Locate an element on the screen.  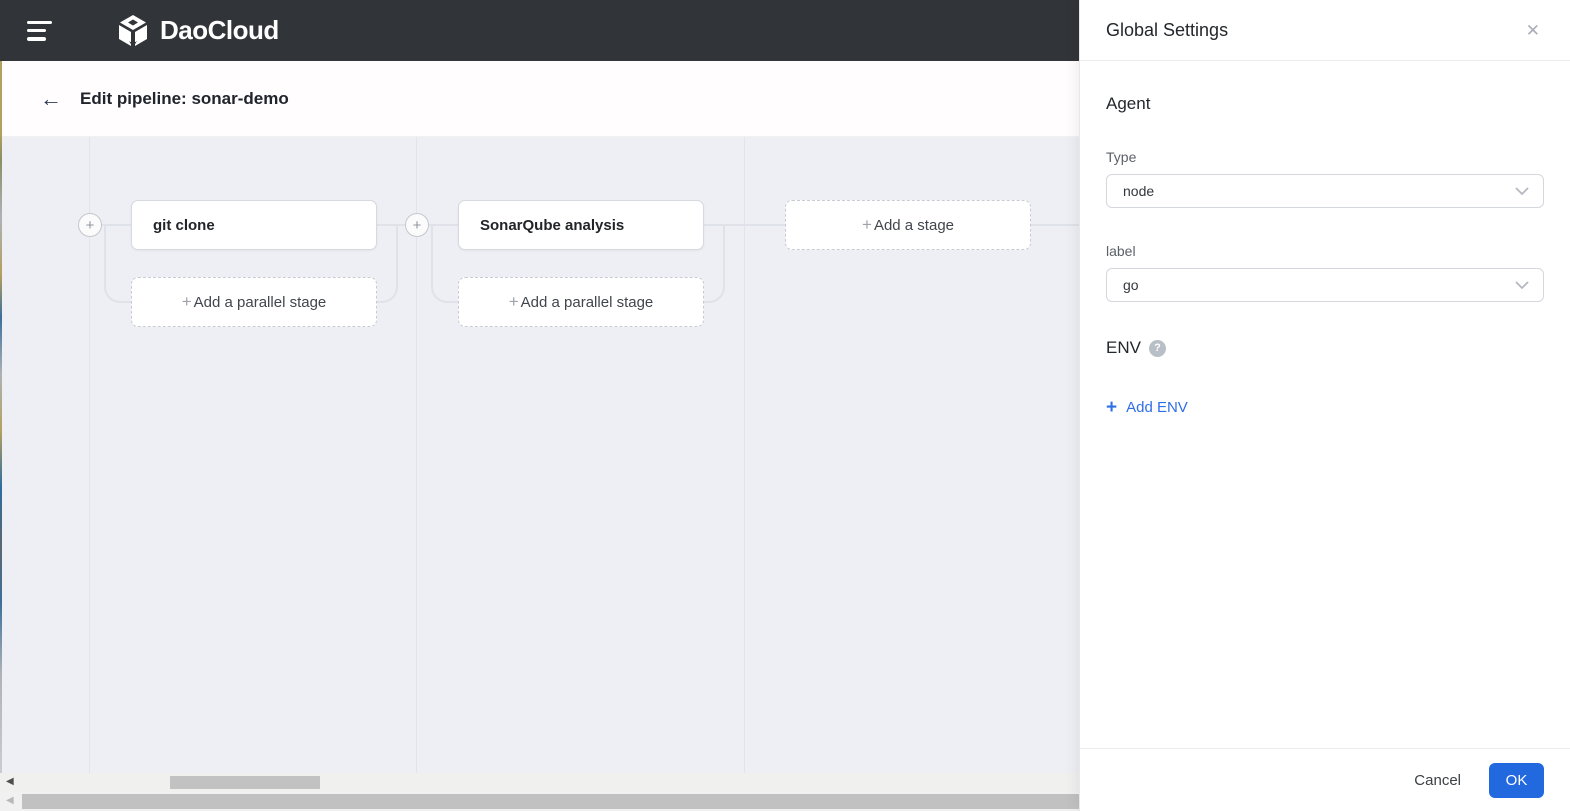
label-select-value: go is located at coordinates (1131, 285).